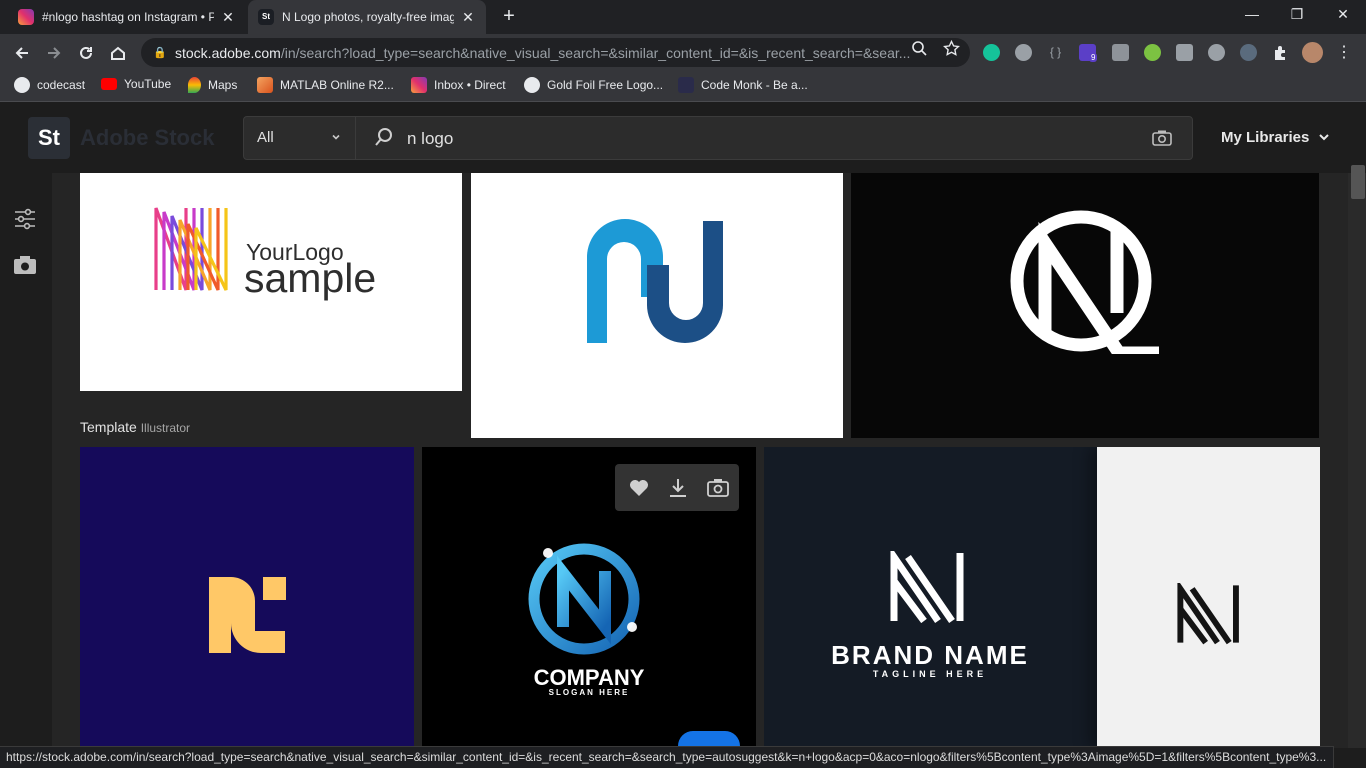  Describe the element at coordinates (135, 427) in the screenshot. I see `section-template-label: Template Illustrator` at that location.